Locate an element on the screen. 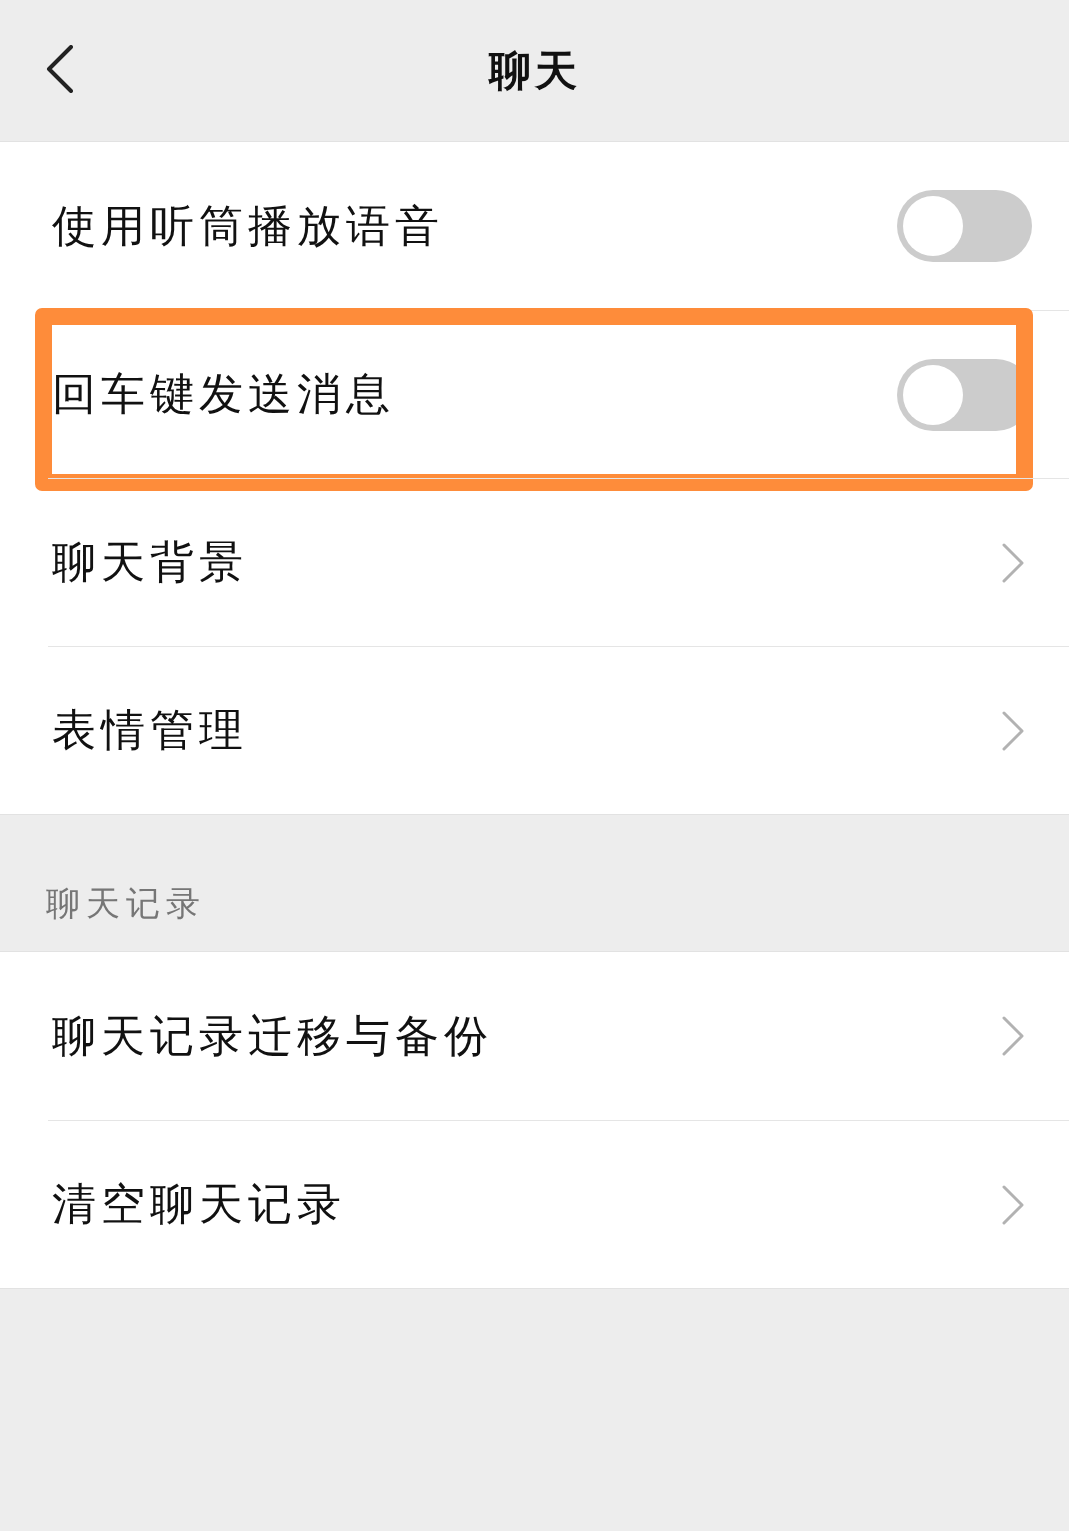 The height and width of the screenshot is (1531, 1069). setting-label: 使用听筒播放语音 is located at coordinates (248, 225).